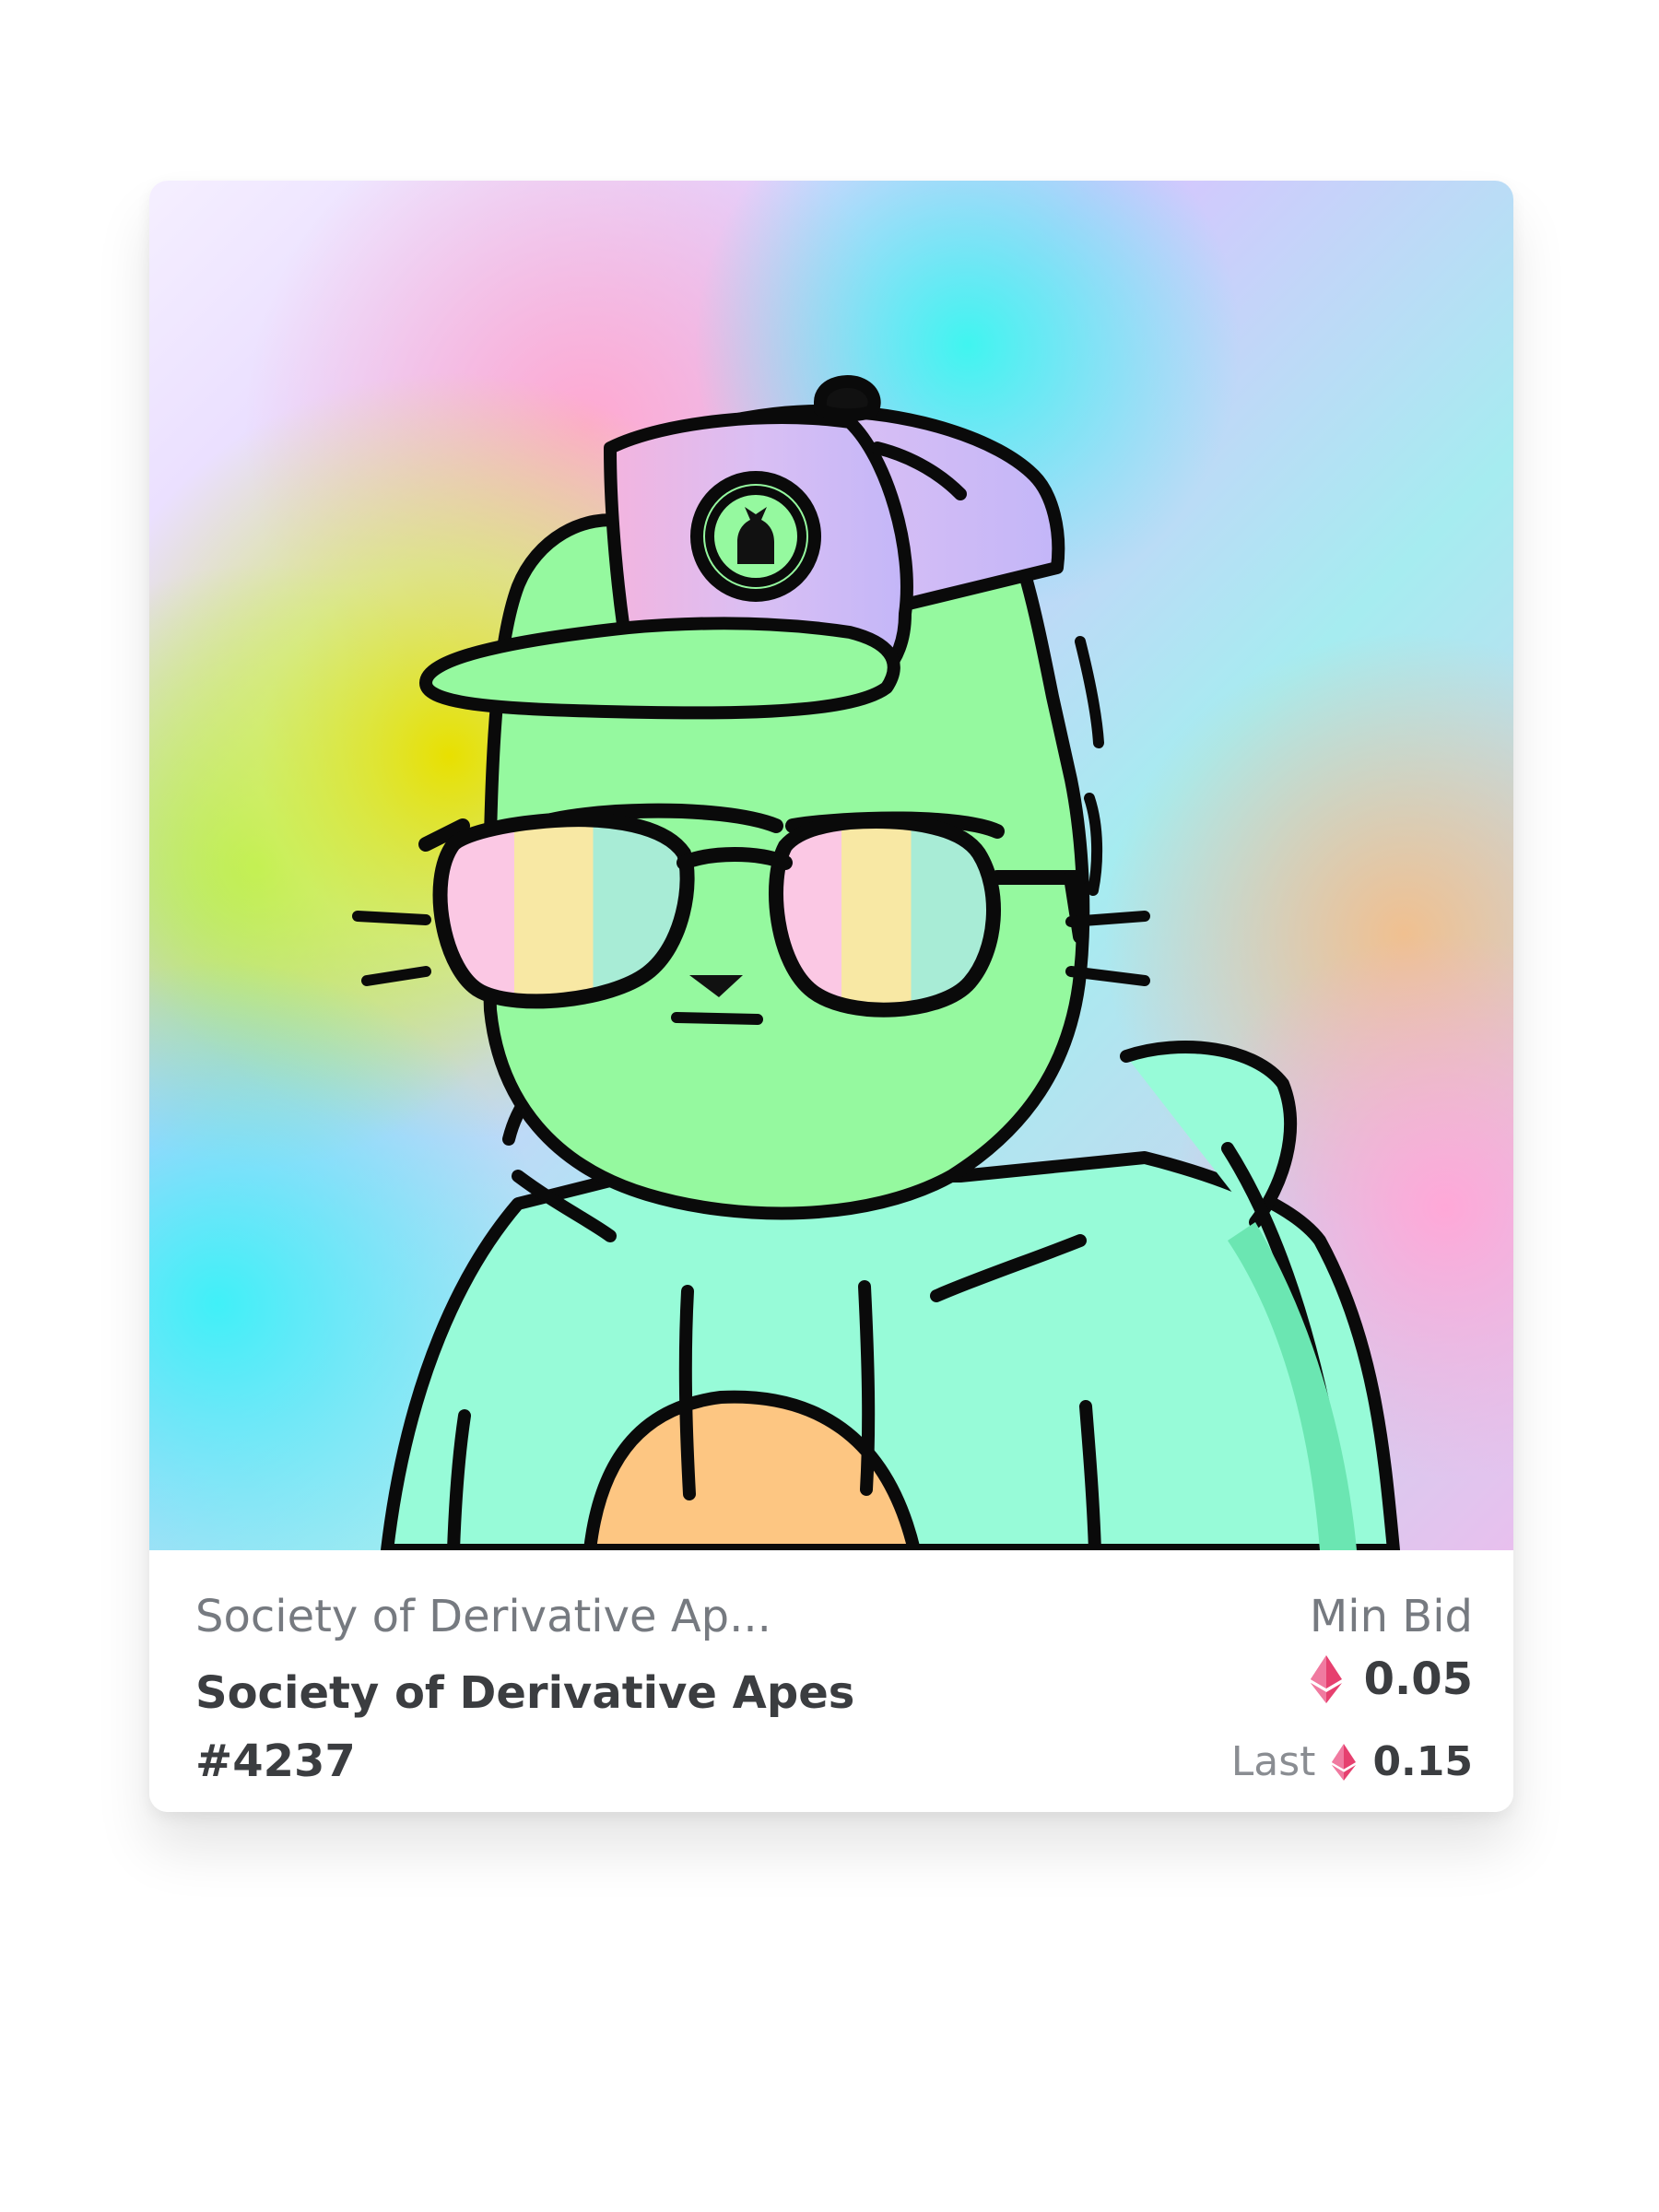 This screenshot has width=1659, height=2212. I want to click on last-price: Last 0.15, so click(1352, 1761).